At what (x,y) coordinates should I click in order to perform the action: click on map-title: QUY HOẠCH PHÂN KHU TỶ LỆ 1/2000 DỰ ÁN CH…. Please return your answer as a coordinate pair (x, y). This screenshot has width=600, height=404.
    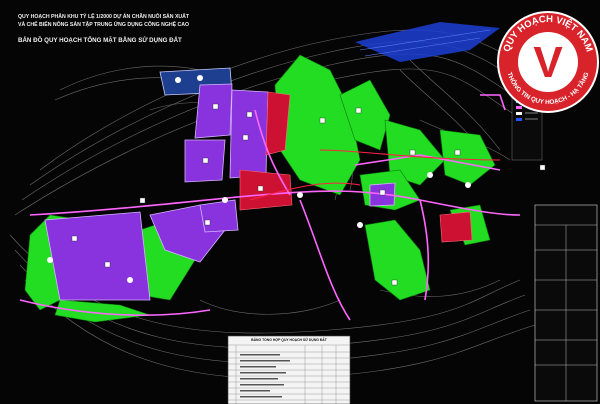
    Looking at the image, I should click on (104, 28).